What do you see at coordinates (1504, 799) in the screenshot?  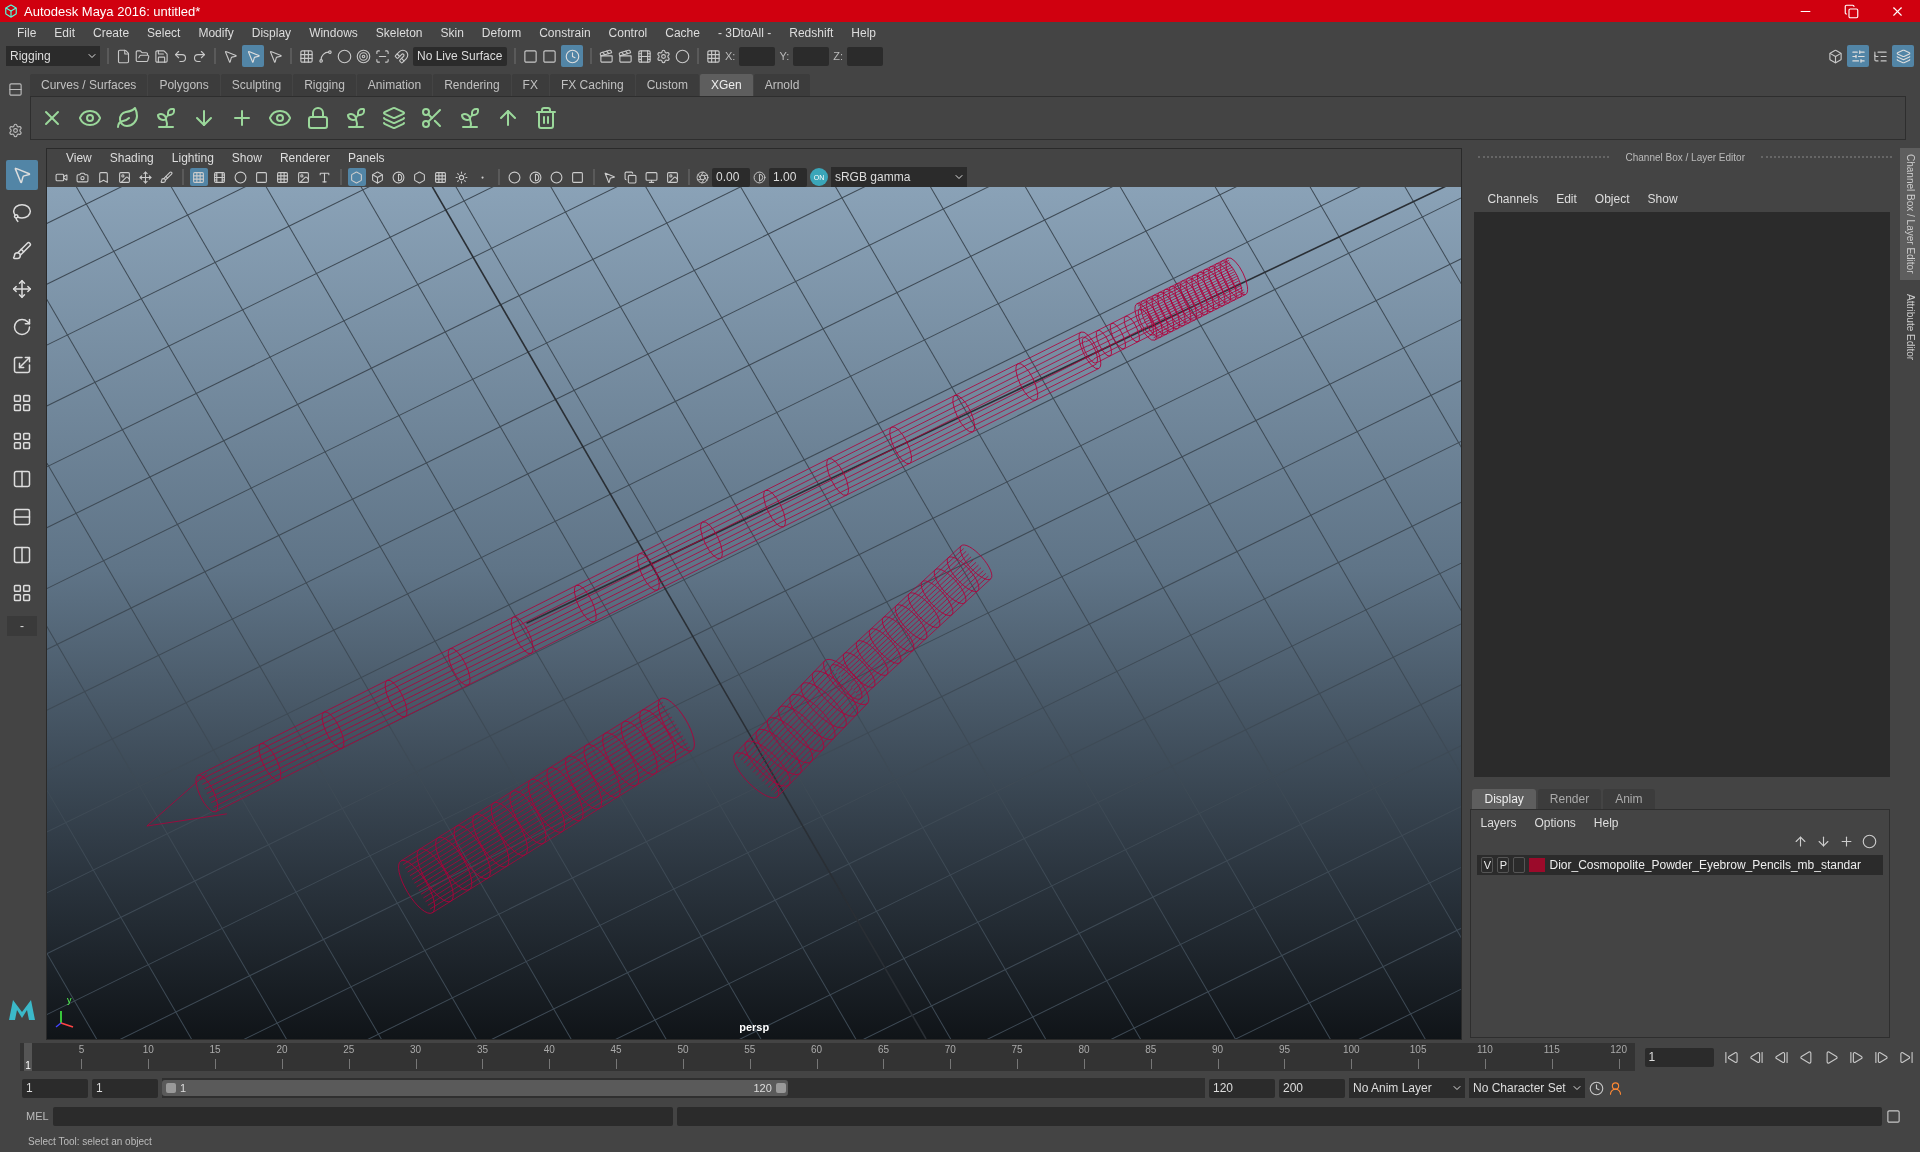 I see `layer-editor-tab: Display` at bounding box center [1504, 799].